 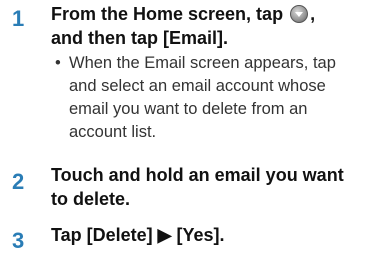 What do you see at coordinates (197, 86) in the screenshot?
I see `step-note-line: and select an email account whose` at bounding box center [197, 86].